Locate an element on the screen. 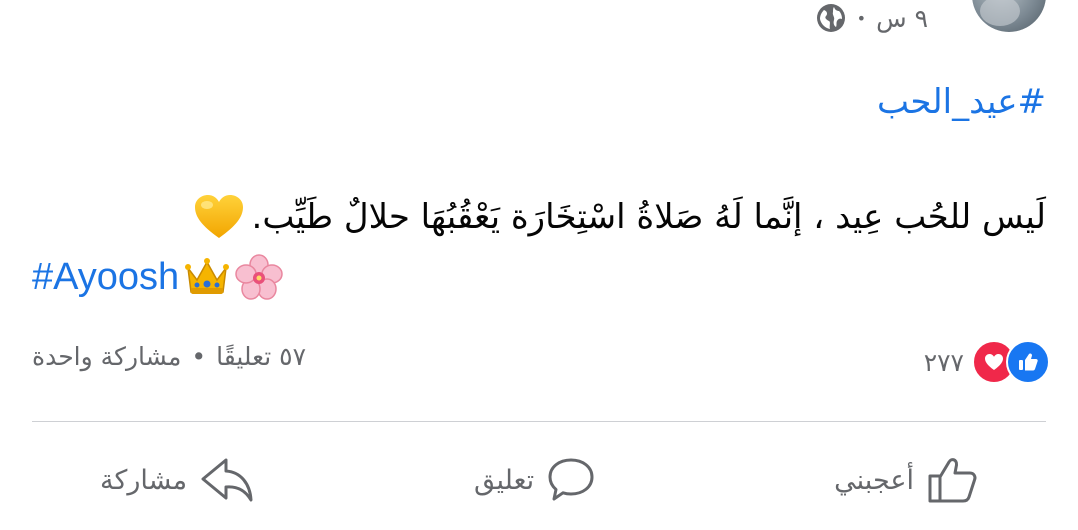  reaction-icons is located at coordinates (1011, 362).